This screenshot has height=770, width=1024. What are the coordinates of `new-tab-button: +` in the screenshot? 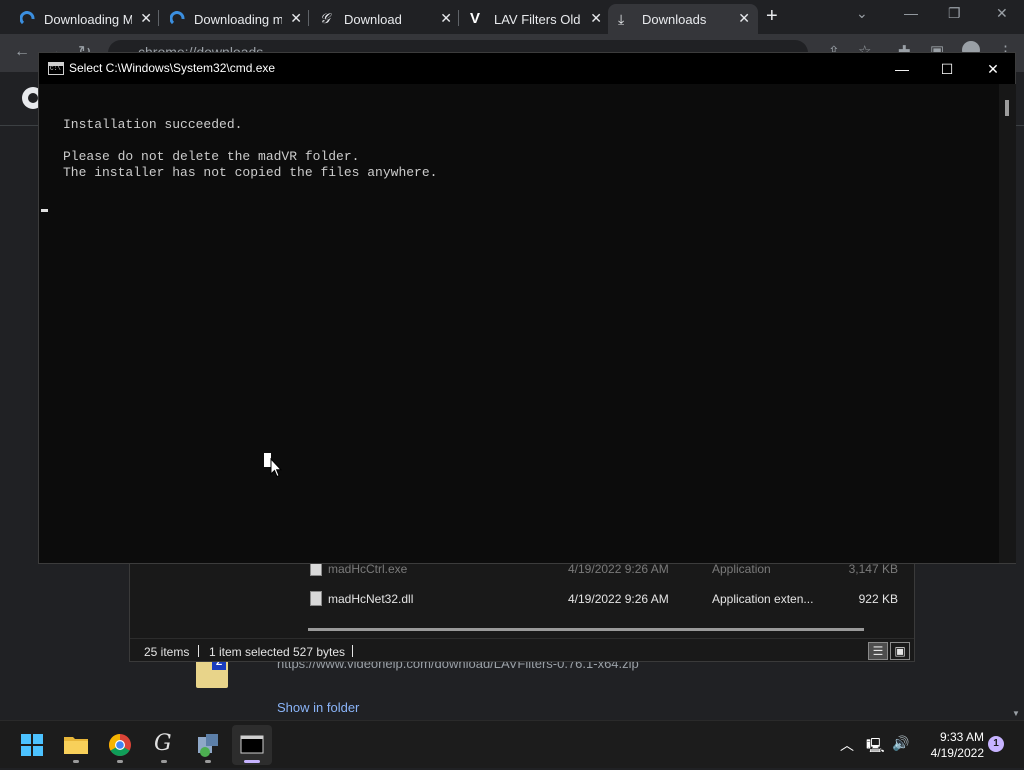 It's located at (772, 16).